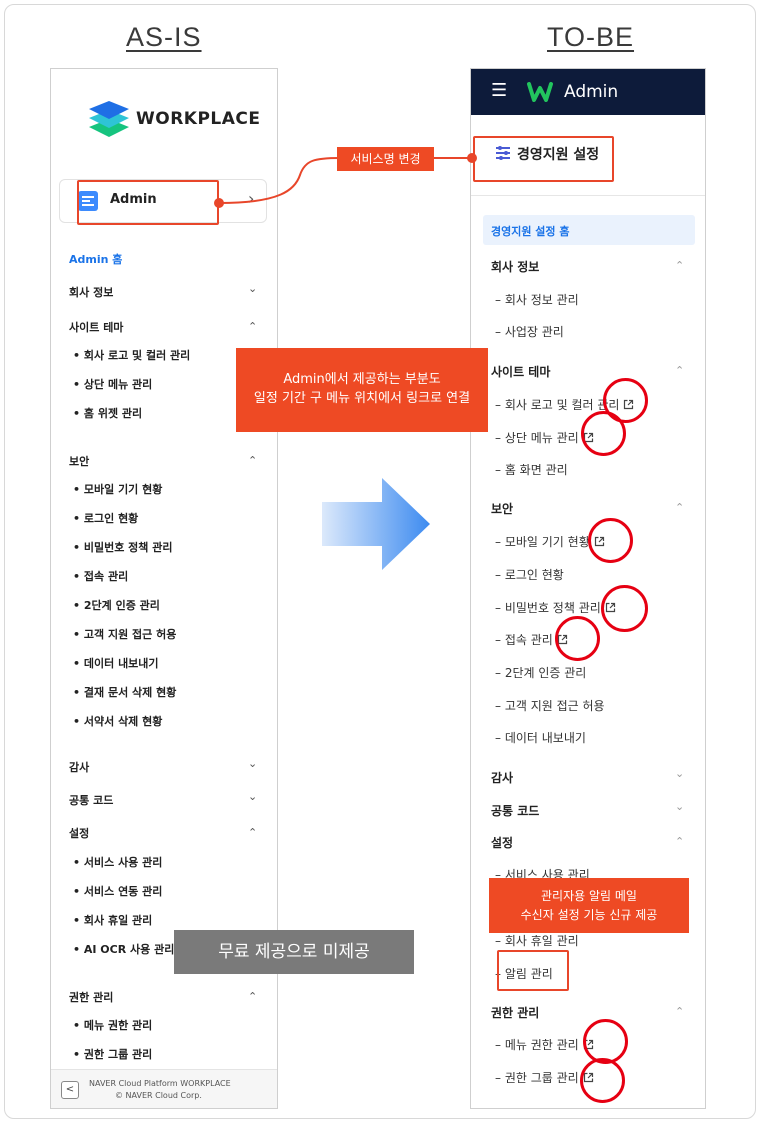  What do you see at coordinates (544, 1077) in the screenshot?
I see `sidebar-item: – 권한 그룹 관리` at bounding box center [544, 1077].